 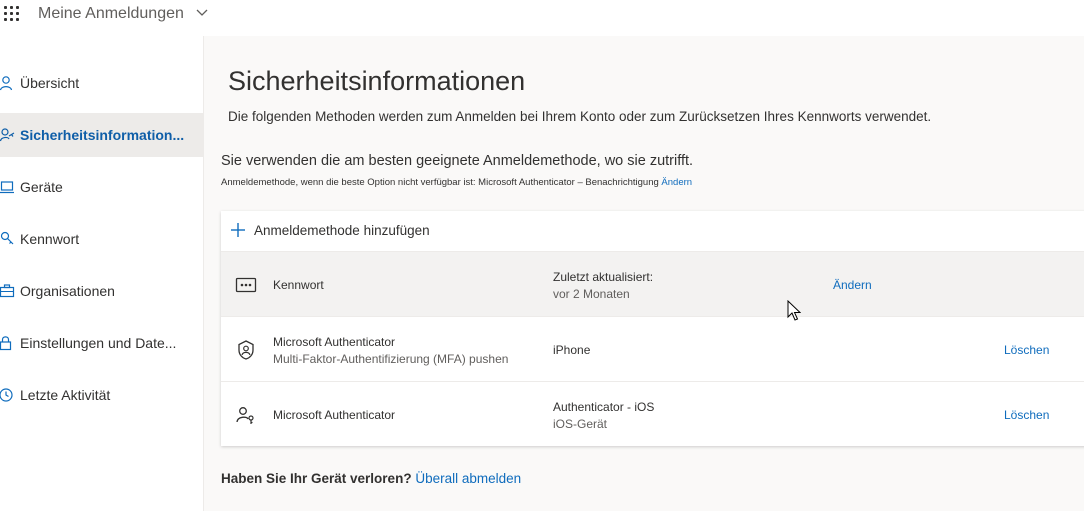 I want to click on sidebar-item-devices: Geräte, so click(x=101, y=187).